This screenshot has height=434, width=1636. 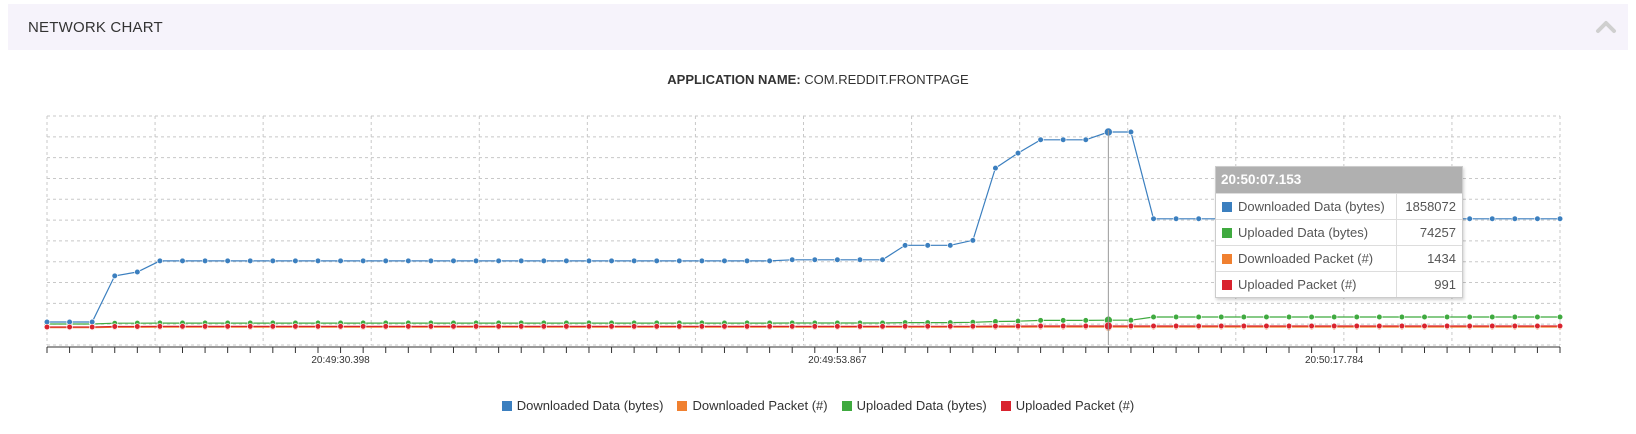 I want to click on tooltip-series-label: Uploaded Packet (#), so click(x=1297, y=284).